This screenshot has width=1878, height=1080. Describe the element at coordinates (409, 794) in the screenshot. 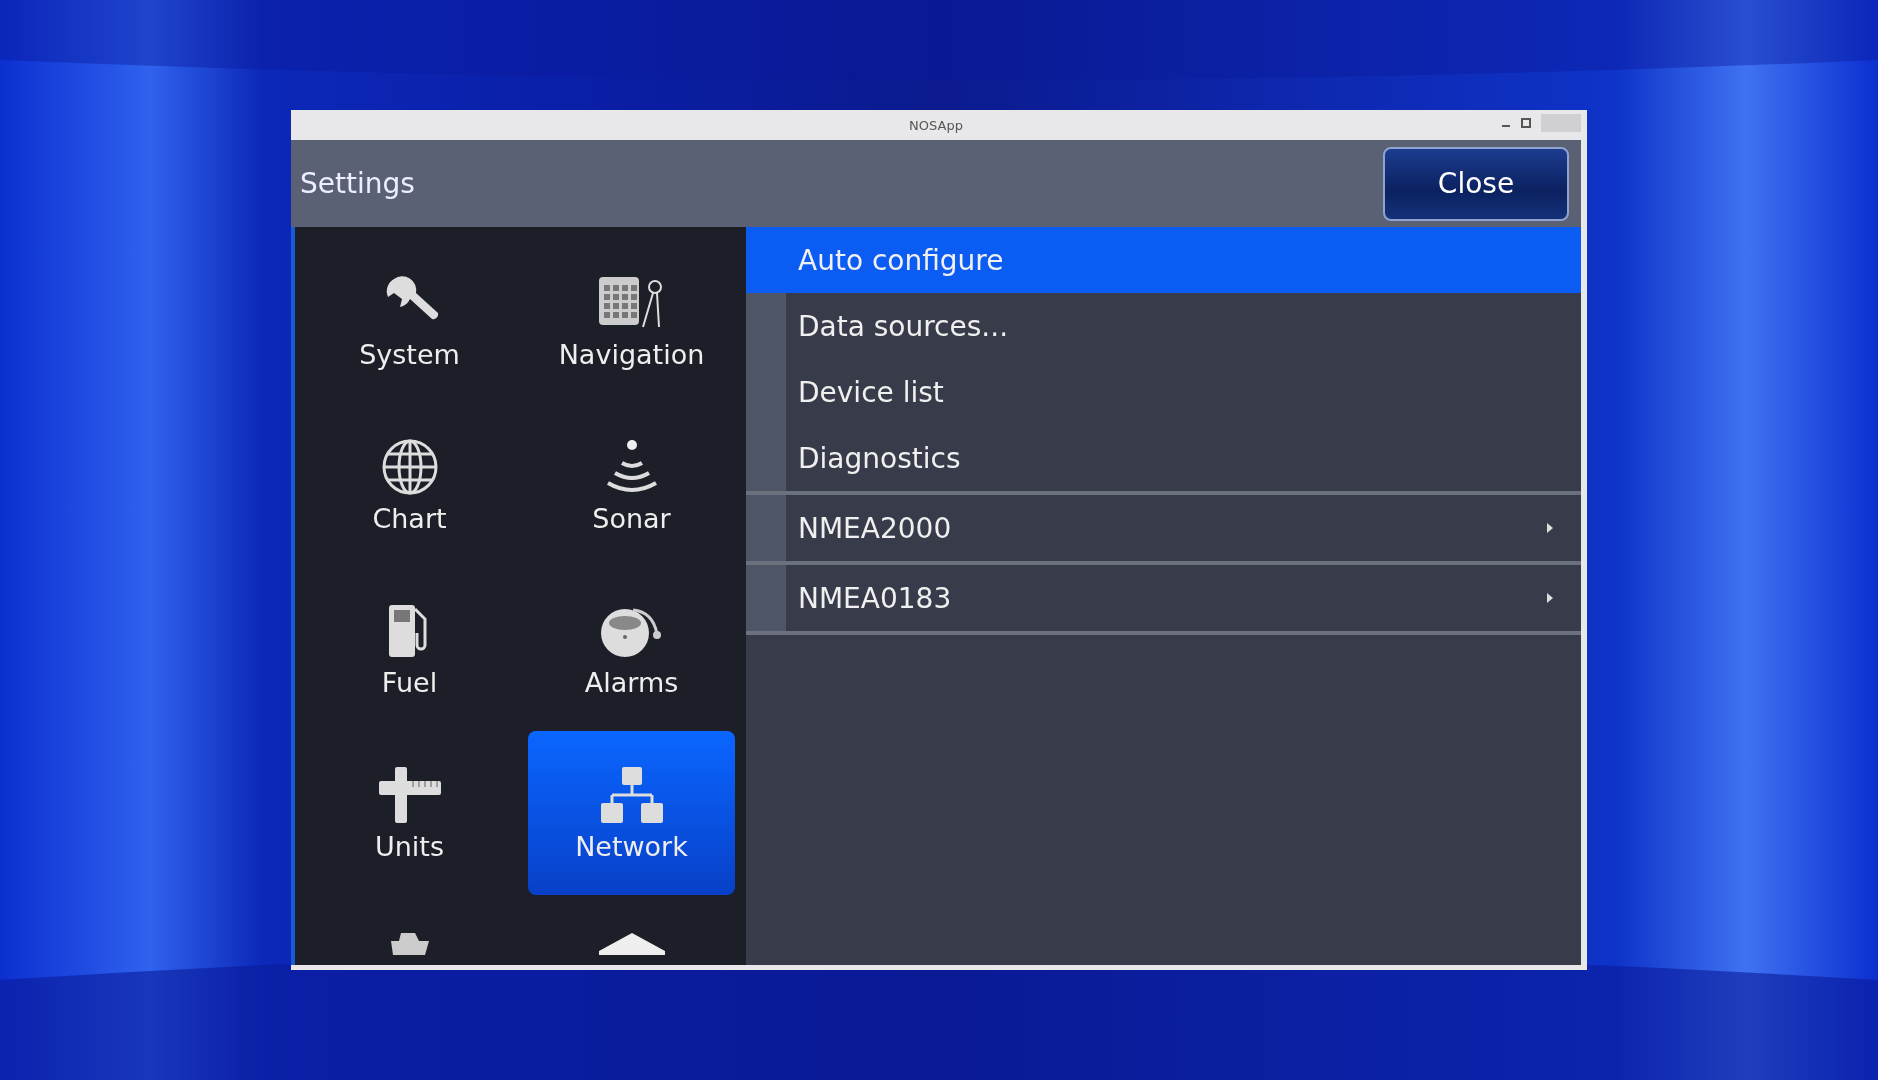

I see `ruler-icon` at that location.